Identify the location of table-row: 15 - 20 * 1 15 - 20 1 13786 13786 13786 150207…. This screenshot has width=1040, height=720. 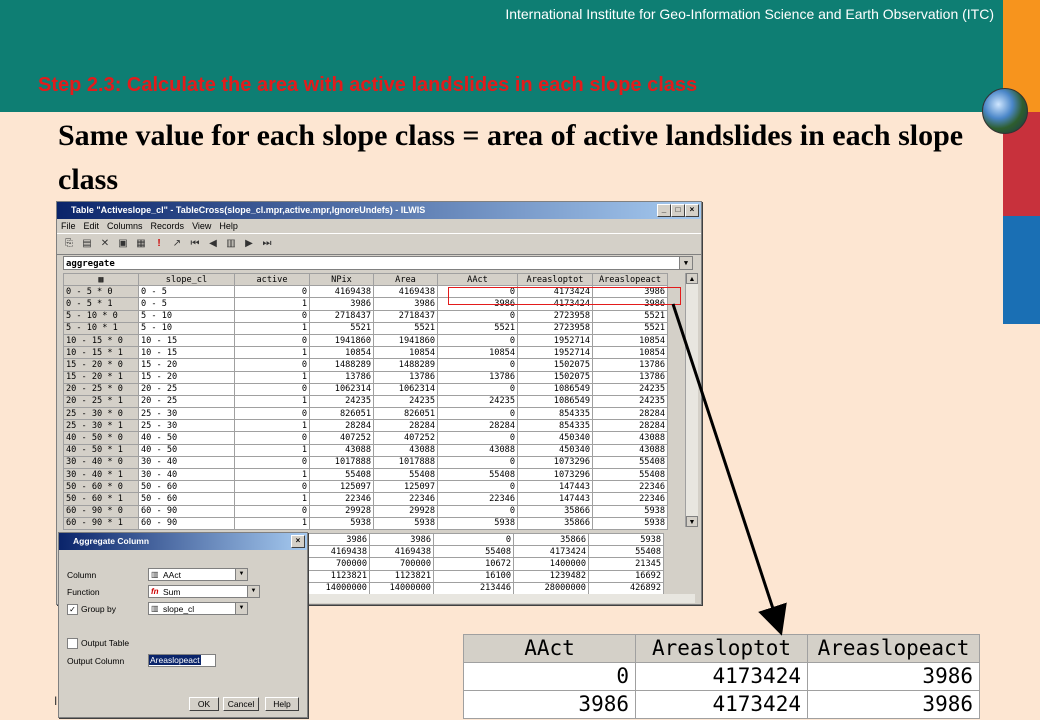
(365, 377).